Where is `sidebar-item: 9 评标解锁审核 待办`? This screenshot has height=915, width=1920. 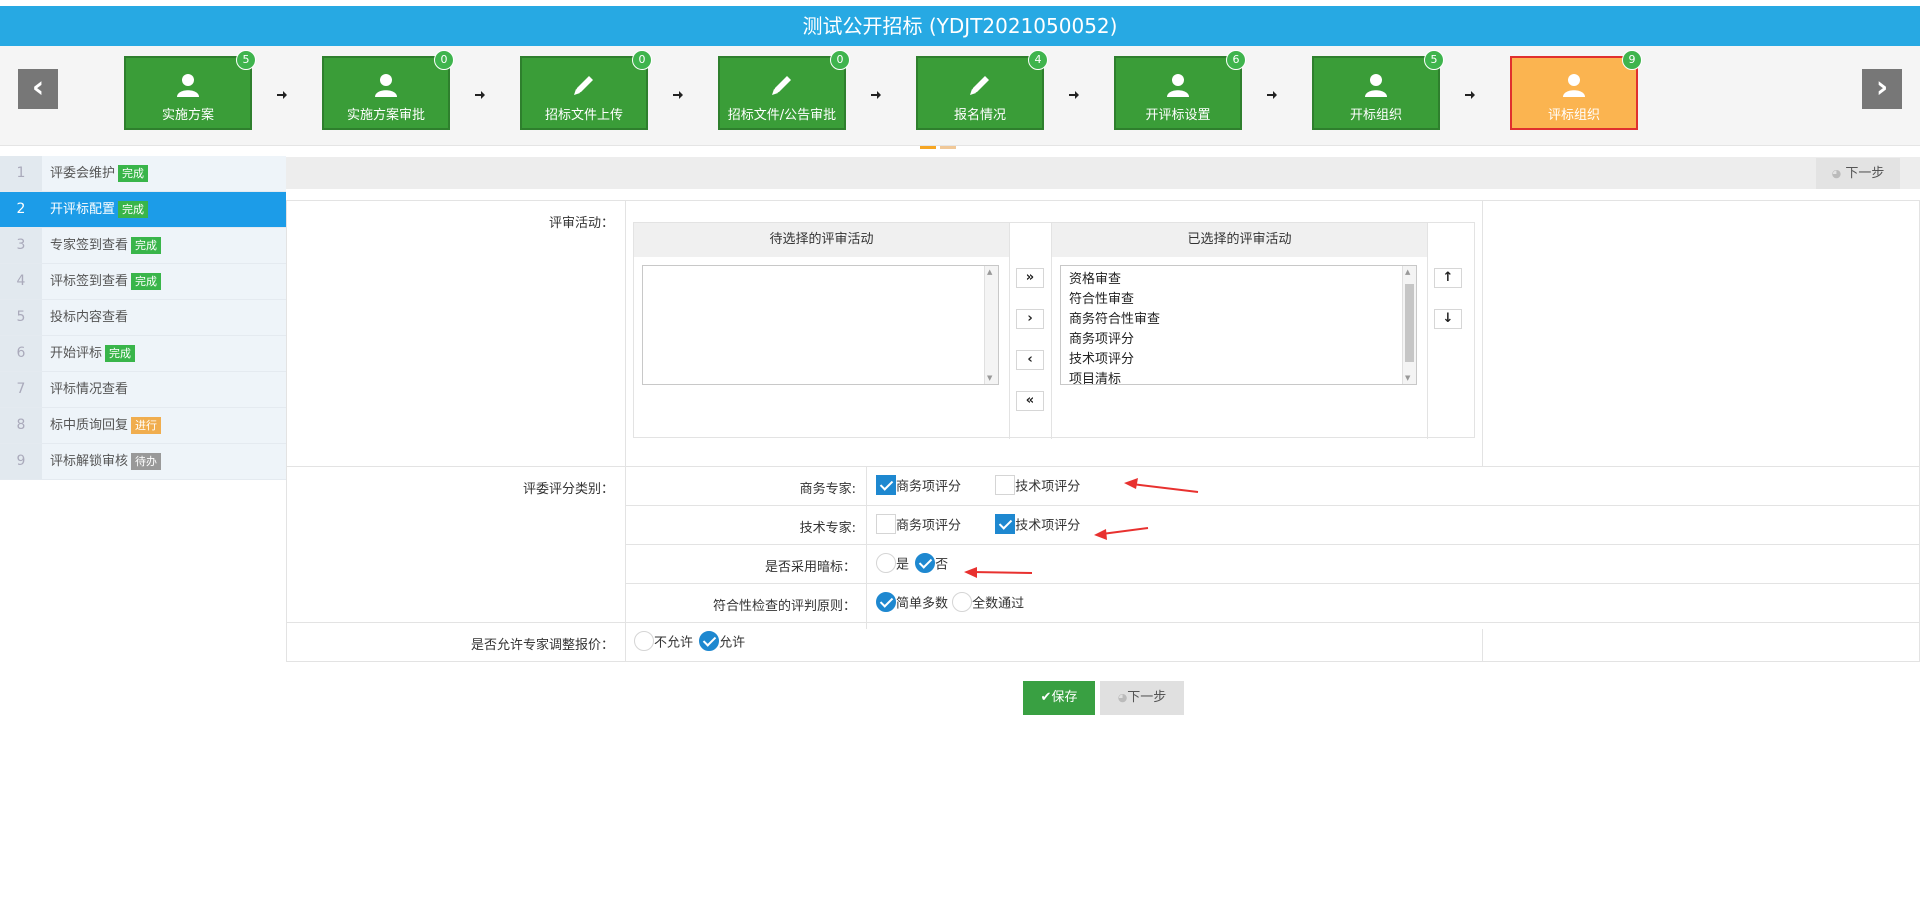
sidebar-item: 9 评标解锁审核 待办 is located at coordinates (143, 462).